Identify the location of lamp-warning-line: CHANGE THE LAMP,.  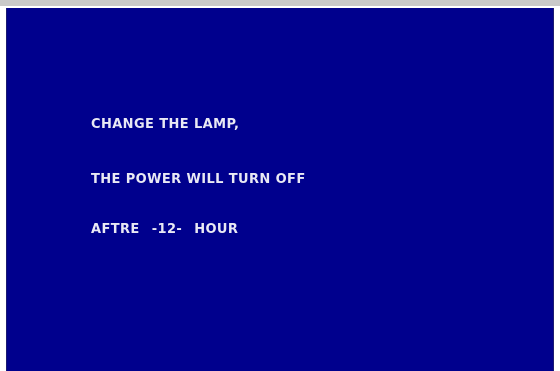
(165, 124).